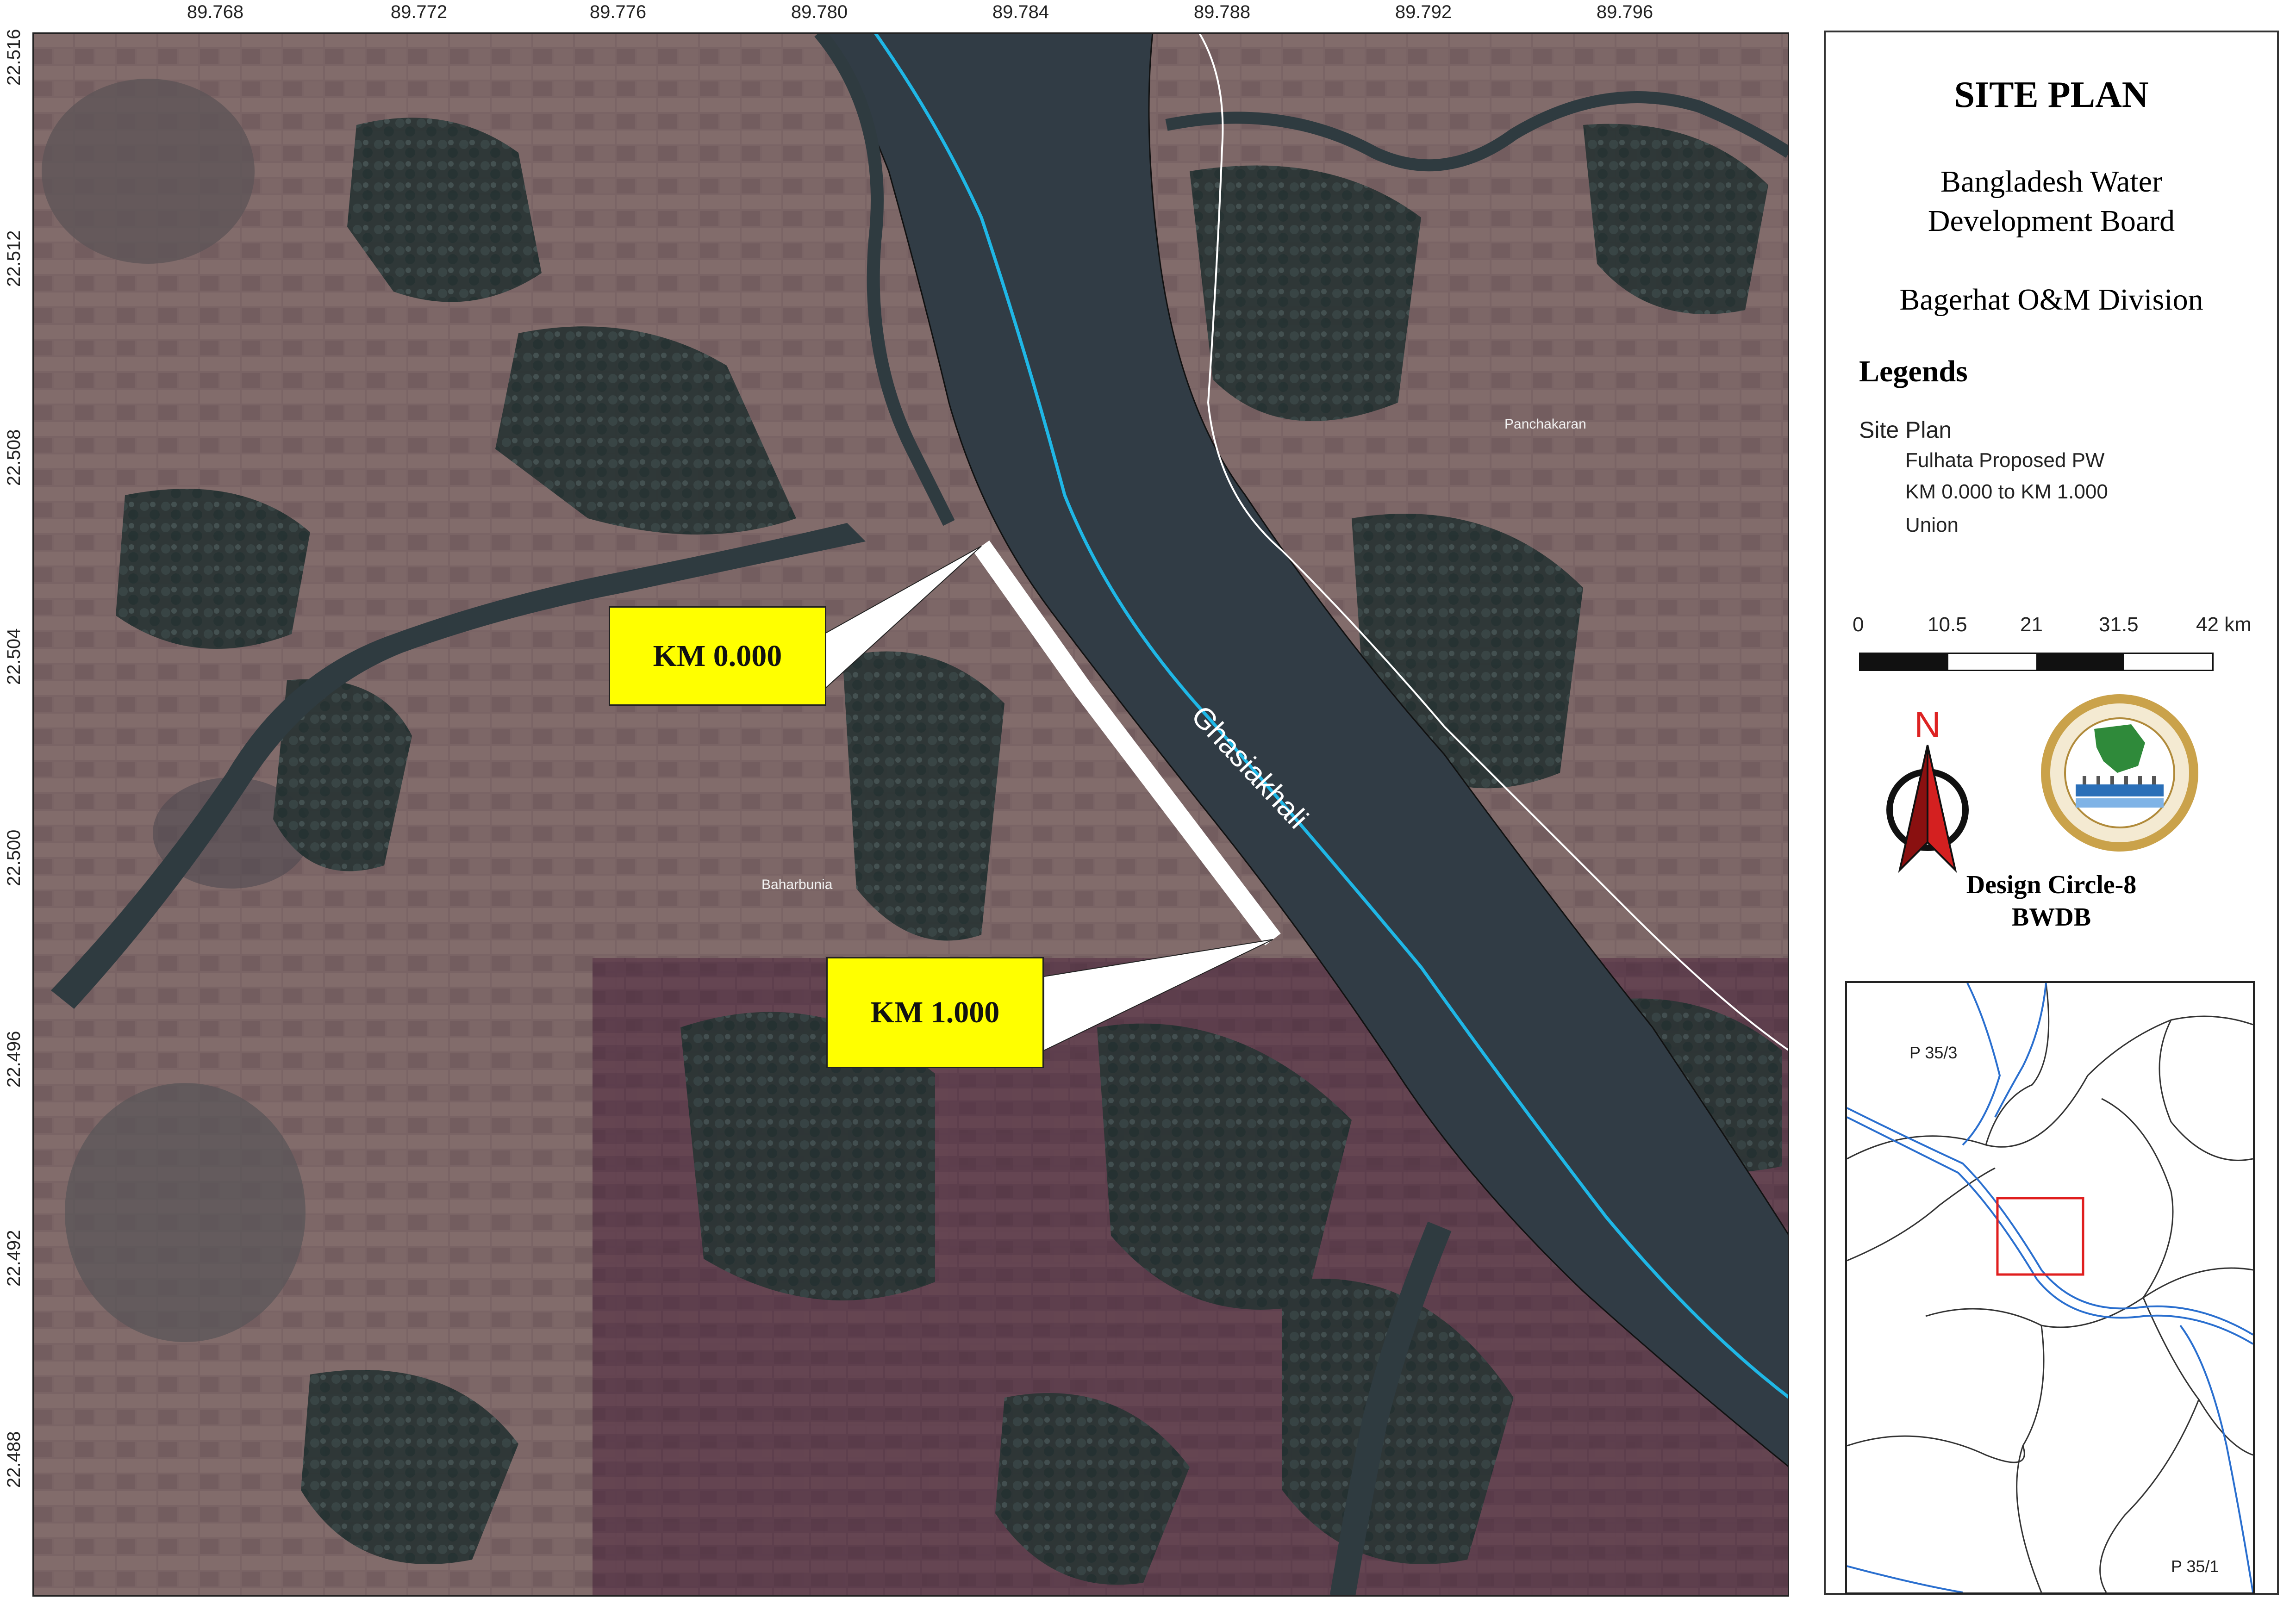  Describe the element at coordinates (1858, 624) in the screenshot. I see `scale-label: 0` at that location.